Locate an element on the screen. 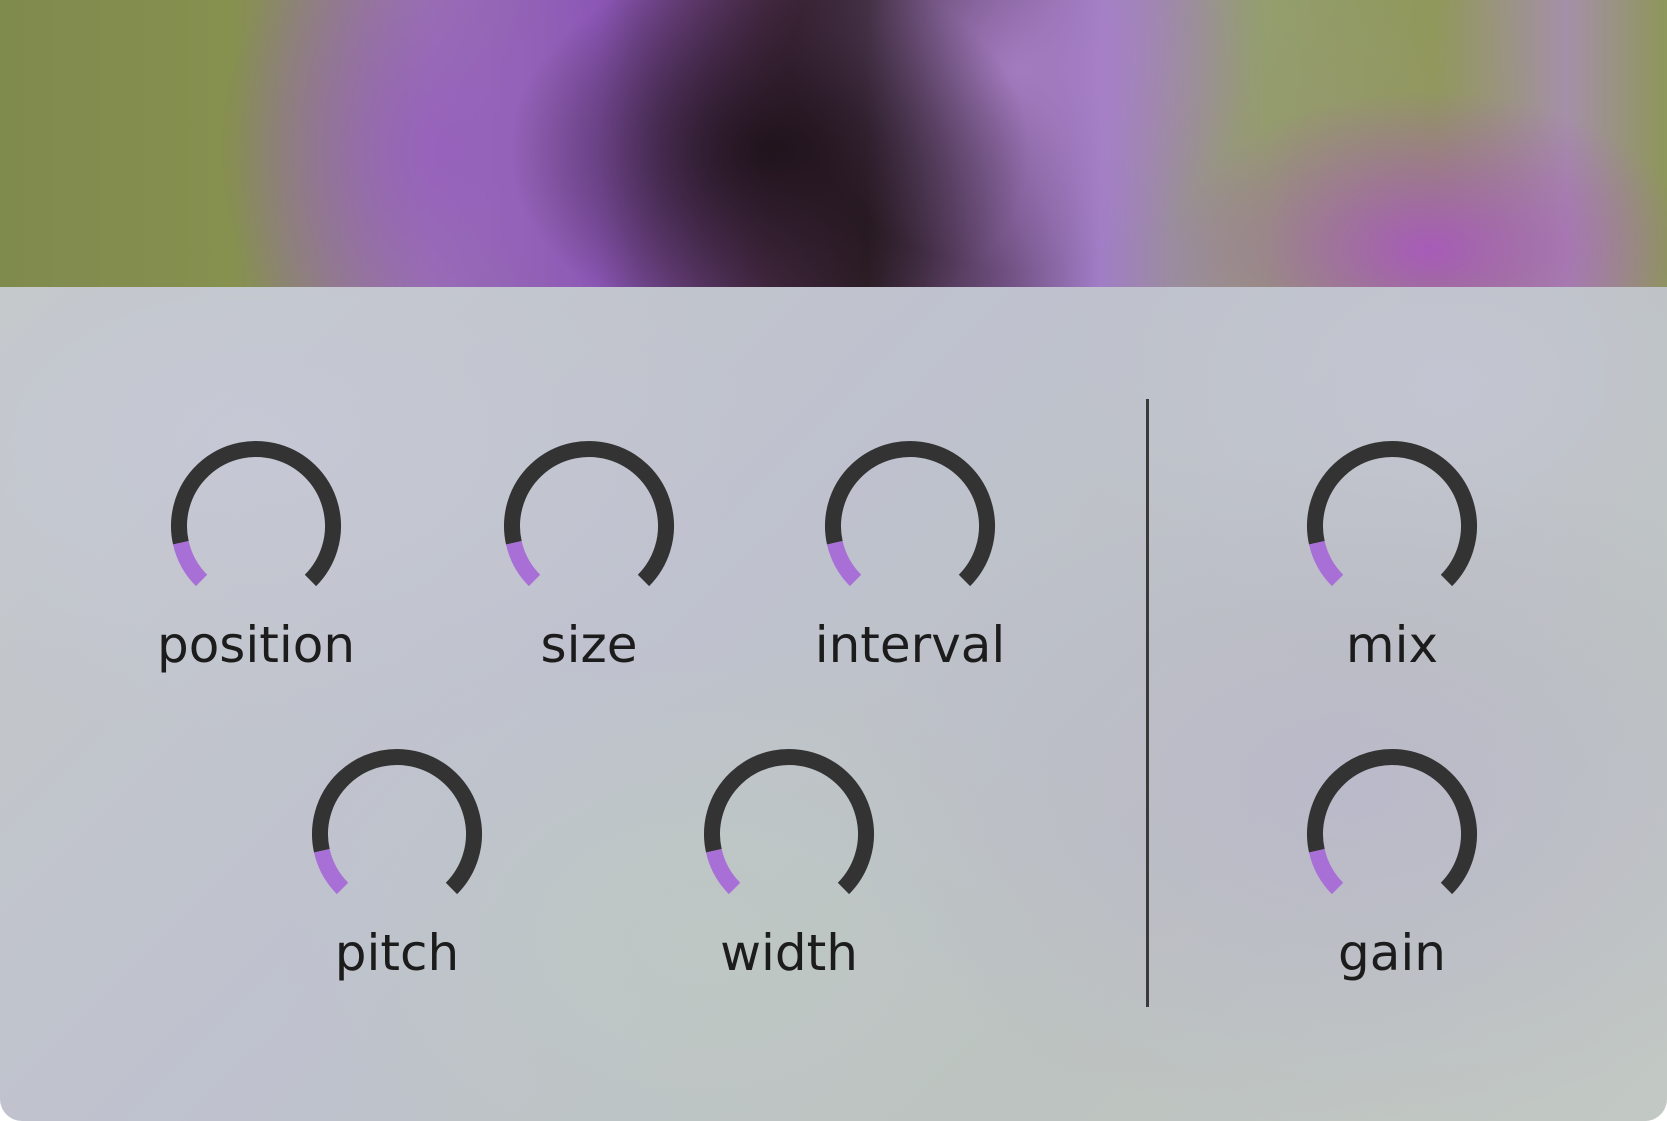 Image resolution: width=1667 pixels, height=1121 pixels. position-knob-value-arc is located at coordinates (190, 563).